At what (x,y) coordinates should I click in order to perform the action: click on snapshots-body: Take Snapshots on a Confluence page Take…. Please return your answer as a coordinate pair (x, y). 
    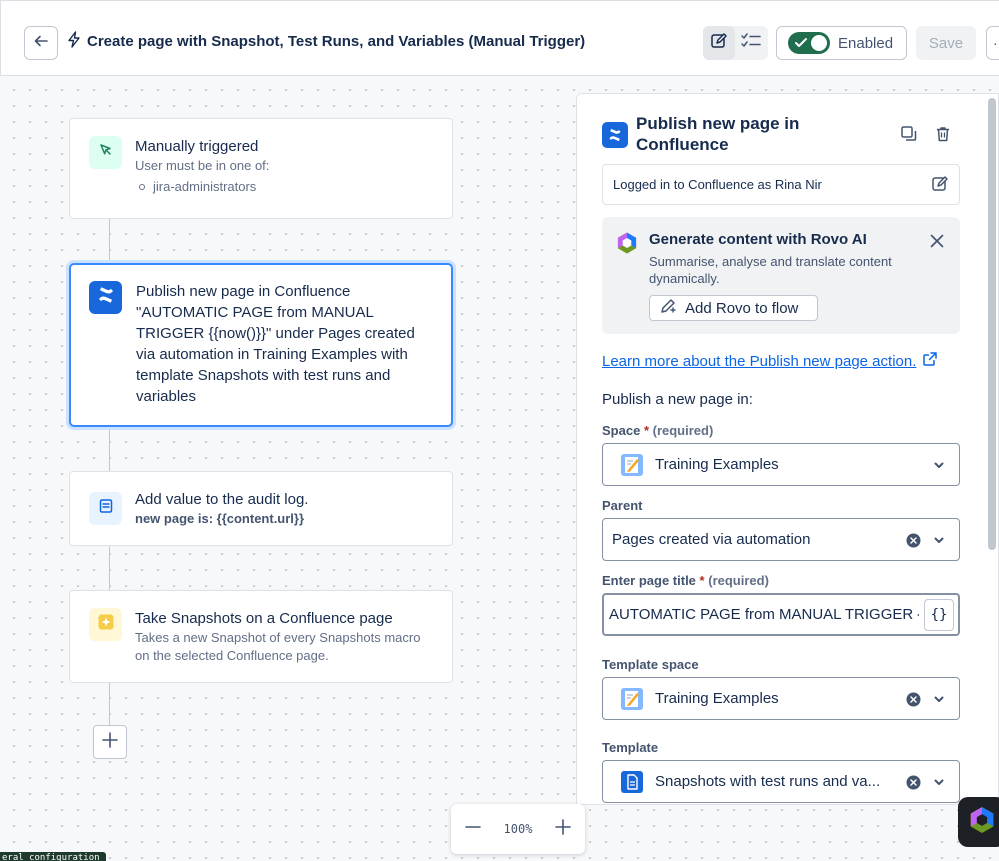
    Looking at the image, I should click on (285, 636).